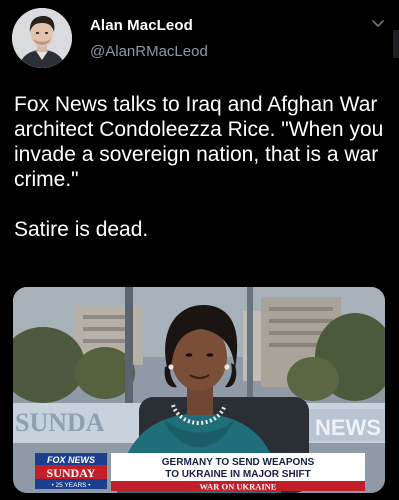 The height and width of the screenshot is (500, 399). What do you see at coordinates (149, 51) in the screenshot?
I see `author-handle: @AlanRMacLeod` at bounding box center [149, 51].